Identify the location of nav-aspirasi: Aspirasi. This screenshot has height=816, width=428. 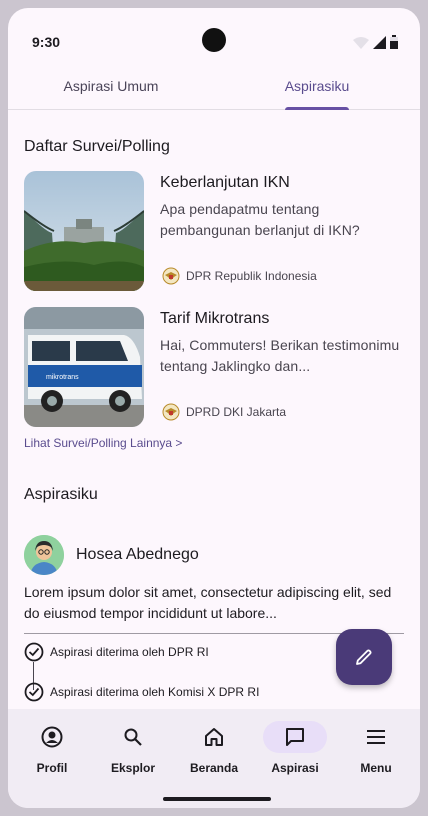
(295, 748).